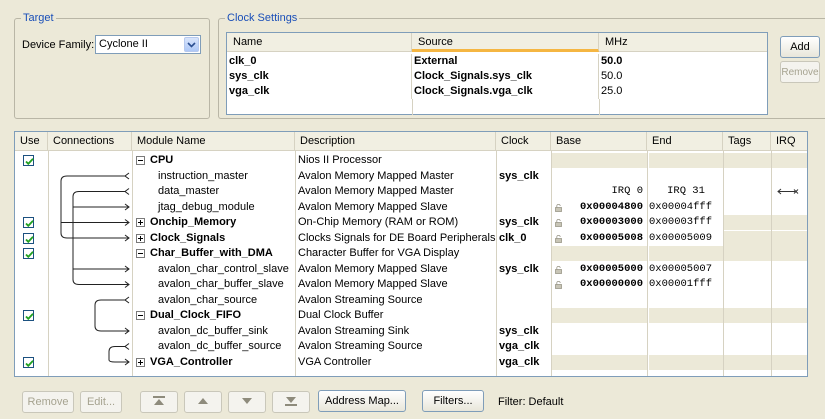 The height and width of the screenshot is (419, 825). I want to click on clock-source: Clock_Signals.sys_clk, so click(505, 76).